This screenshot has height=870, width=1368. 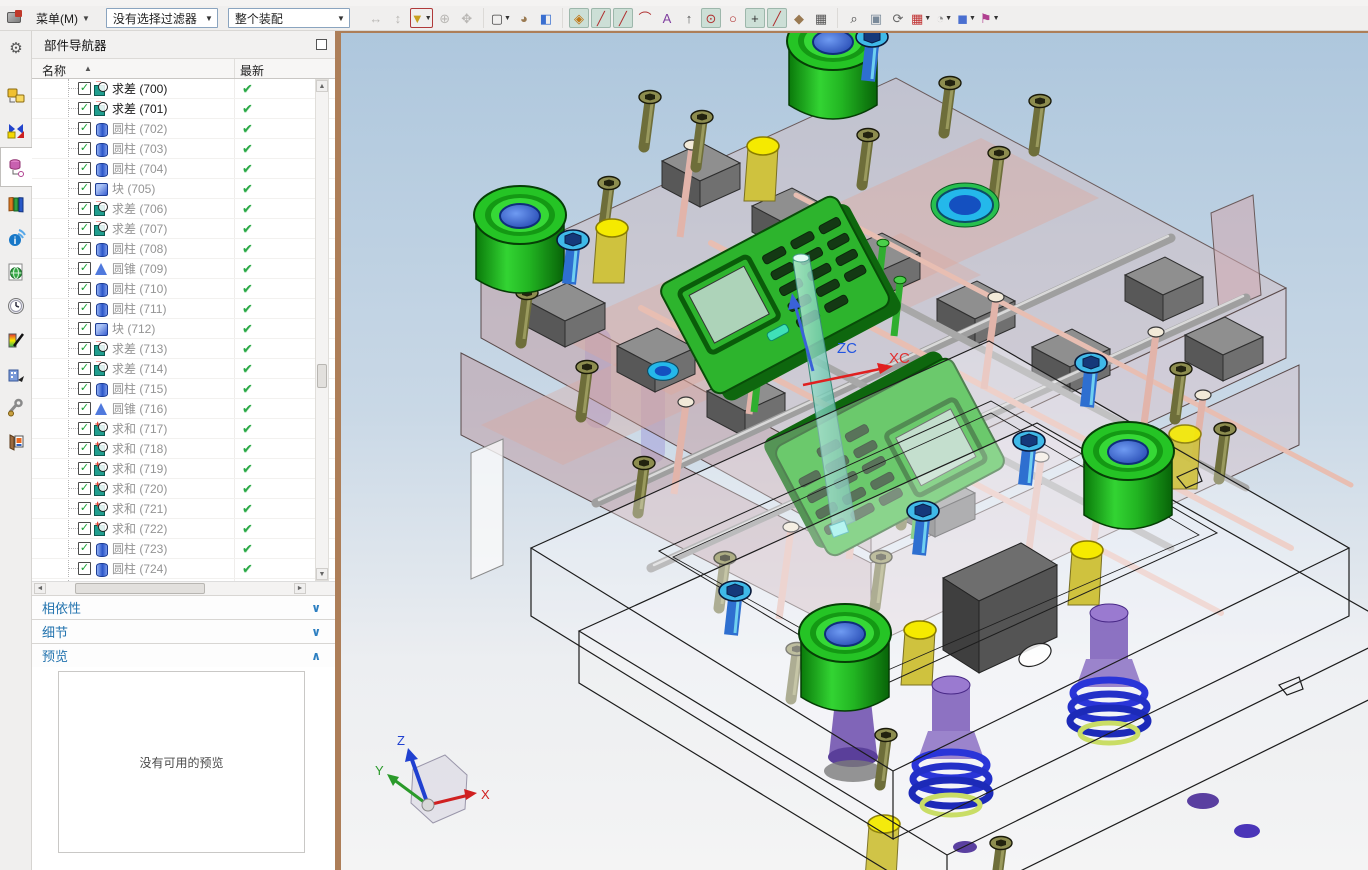 What do you see at coordinates (183, 349) in the screenshot?
I see `feature-row: ✓ ¯ 求差 (713) ✔` at bounding box center [183, 349].